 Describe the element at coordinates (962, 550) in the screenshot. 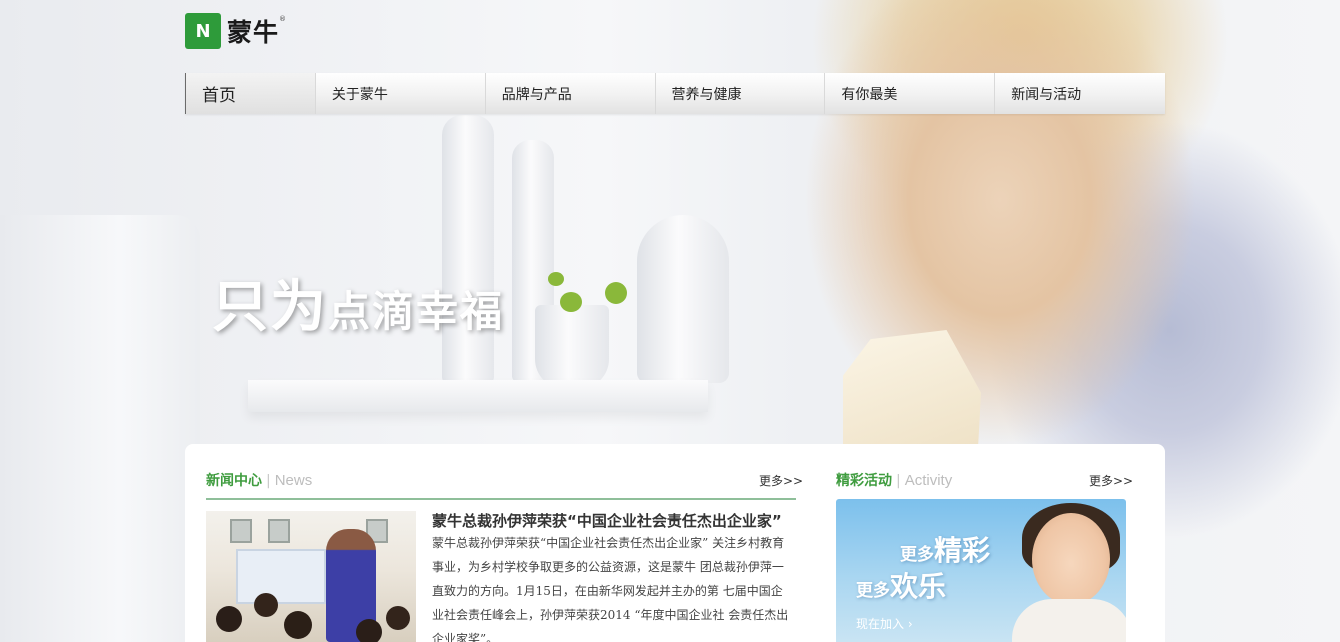

I see `banner-text-large: 精彩` at that location.